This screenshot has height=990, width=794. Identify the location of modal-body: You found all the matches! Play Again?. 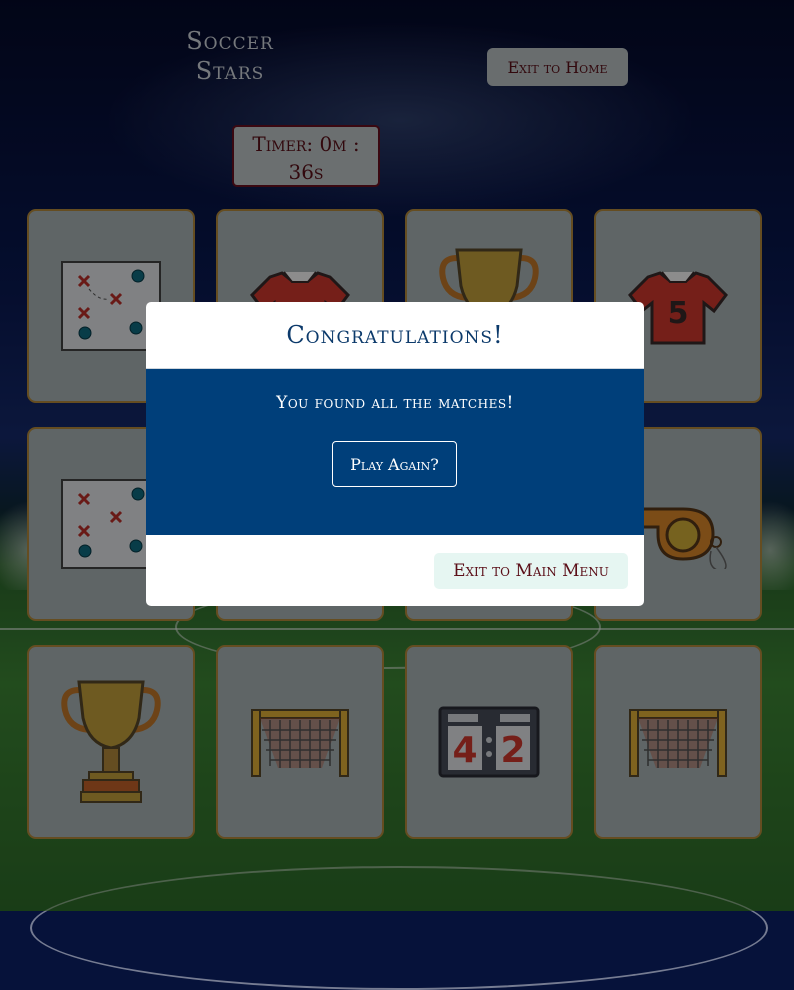
(395, 452).